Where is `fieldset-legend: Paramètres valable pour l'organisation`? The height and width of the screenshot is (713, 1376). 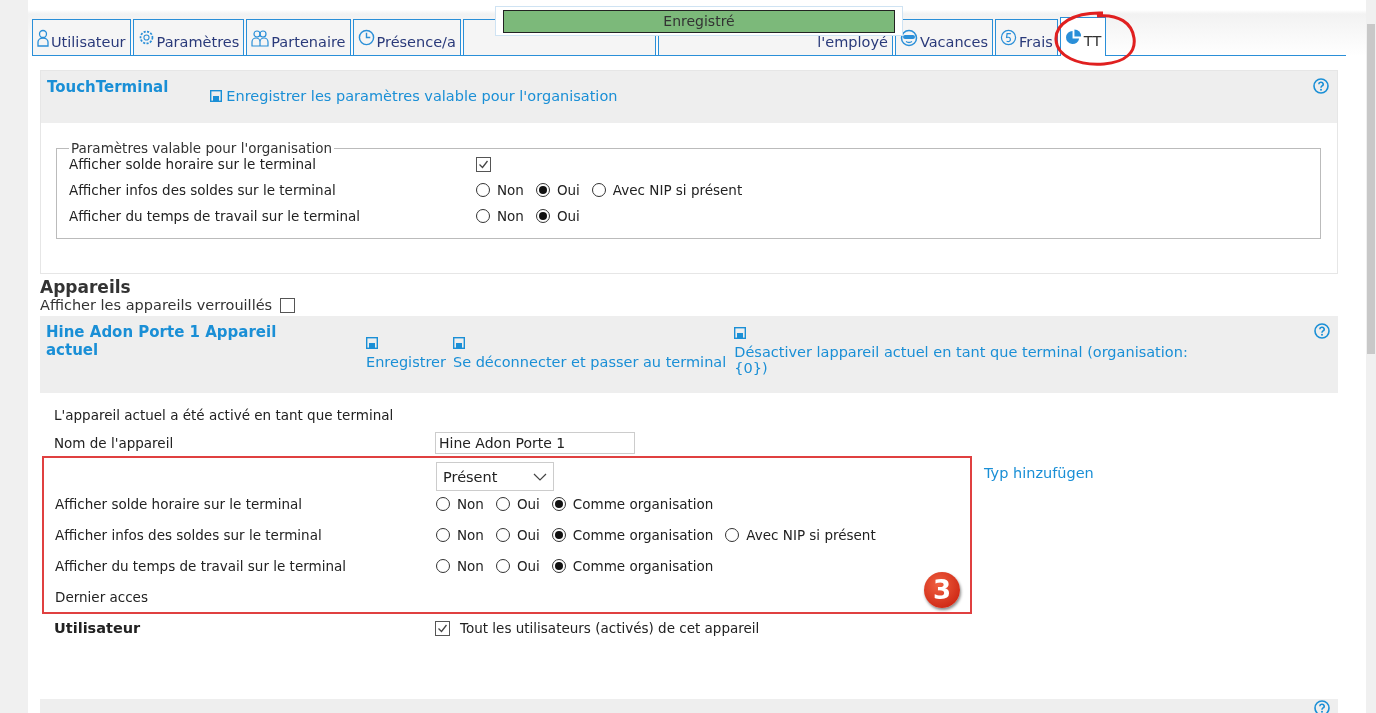
fieldset-legend: Paramètres valable pour l'organisation is located at coordinates (202, 148).